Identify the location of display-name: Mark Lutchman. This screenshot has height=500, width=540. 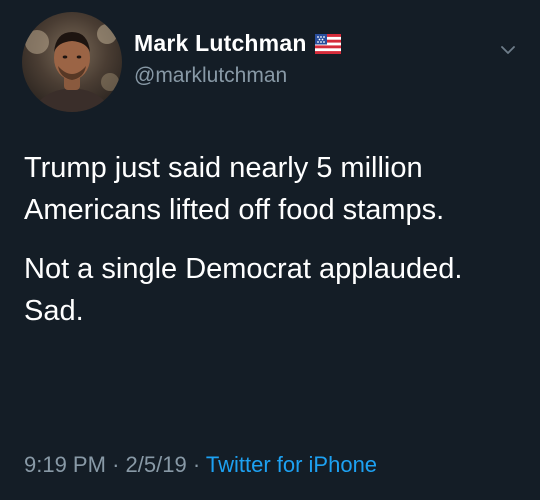
(220, 43).